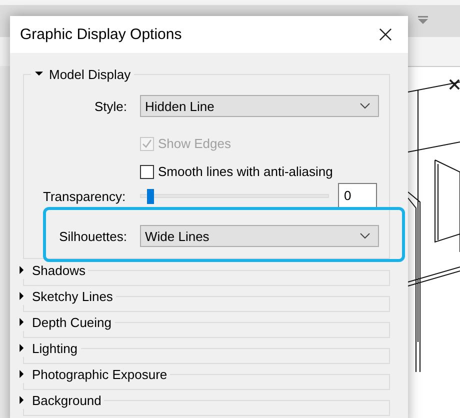 The width and height of the screenshot is (460, 418). Describe the element at coordinates (147, 171) in the screenshot. I see `checkbox` at that location.